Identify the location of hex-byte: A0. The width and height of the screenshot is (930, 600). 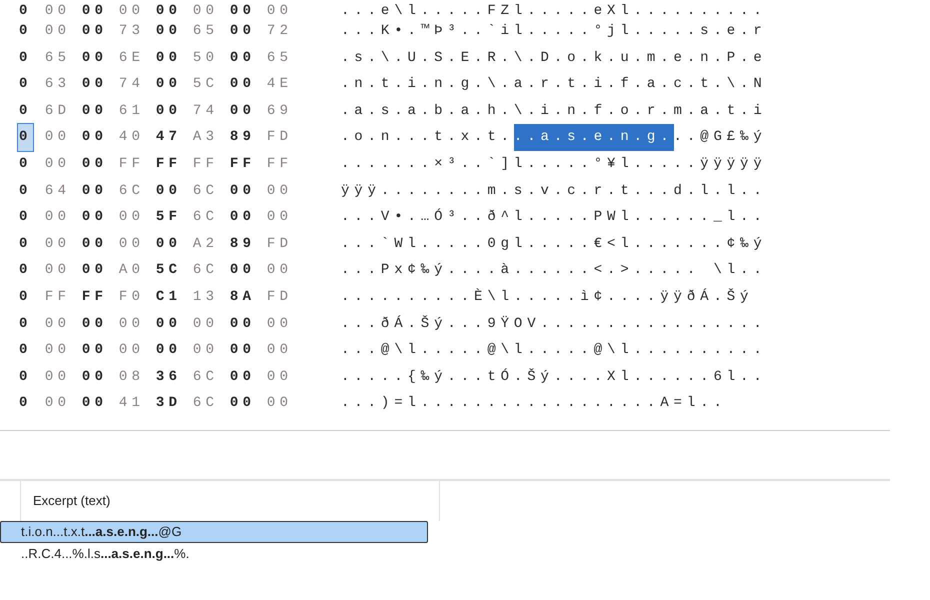
(131, 270).